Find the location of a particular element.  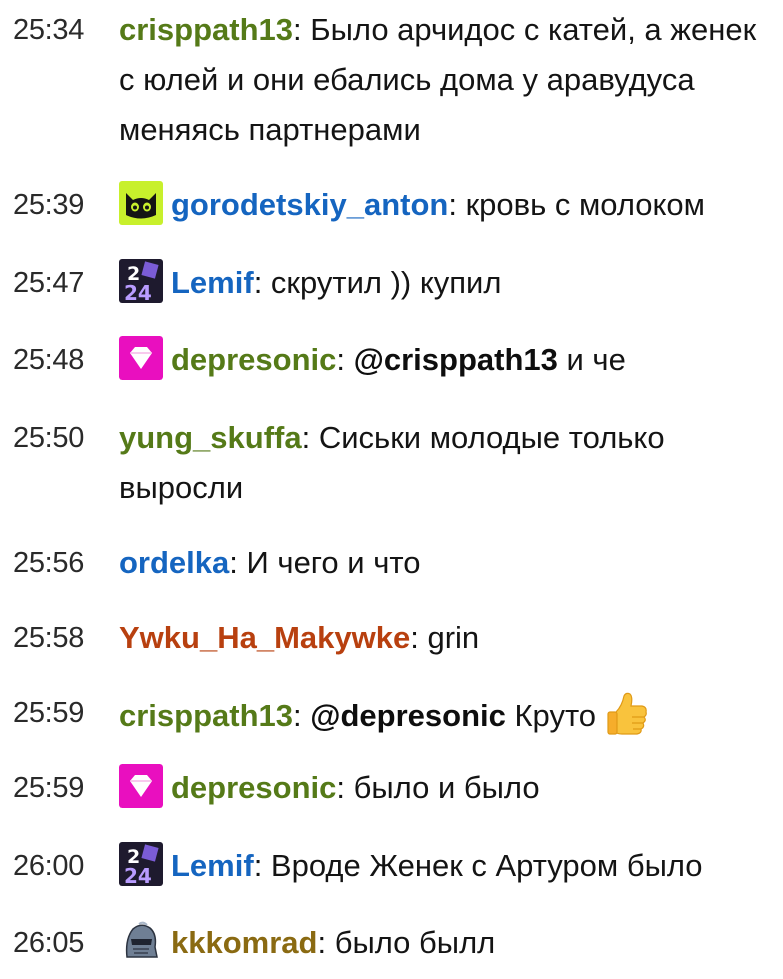

message-body: kkkomrad: было былл is located at coordinates (446, 943).